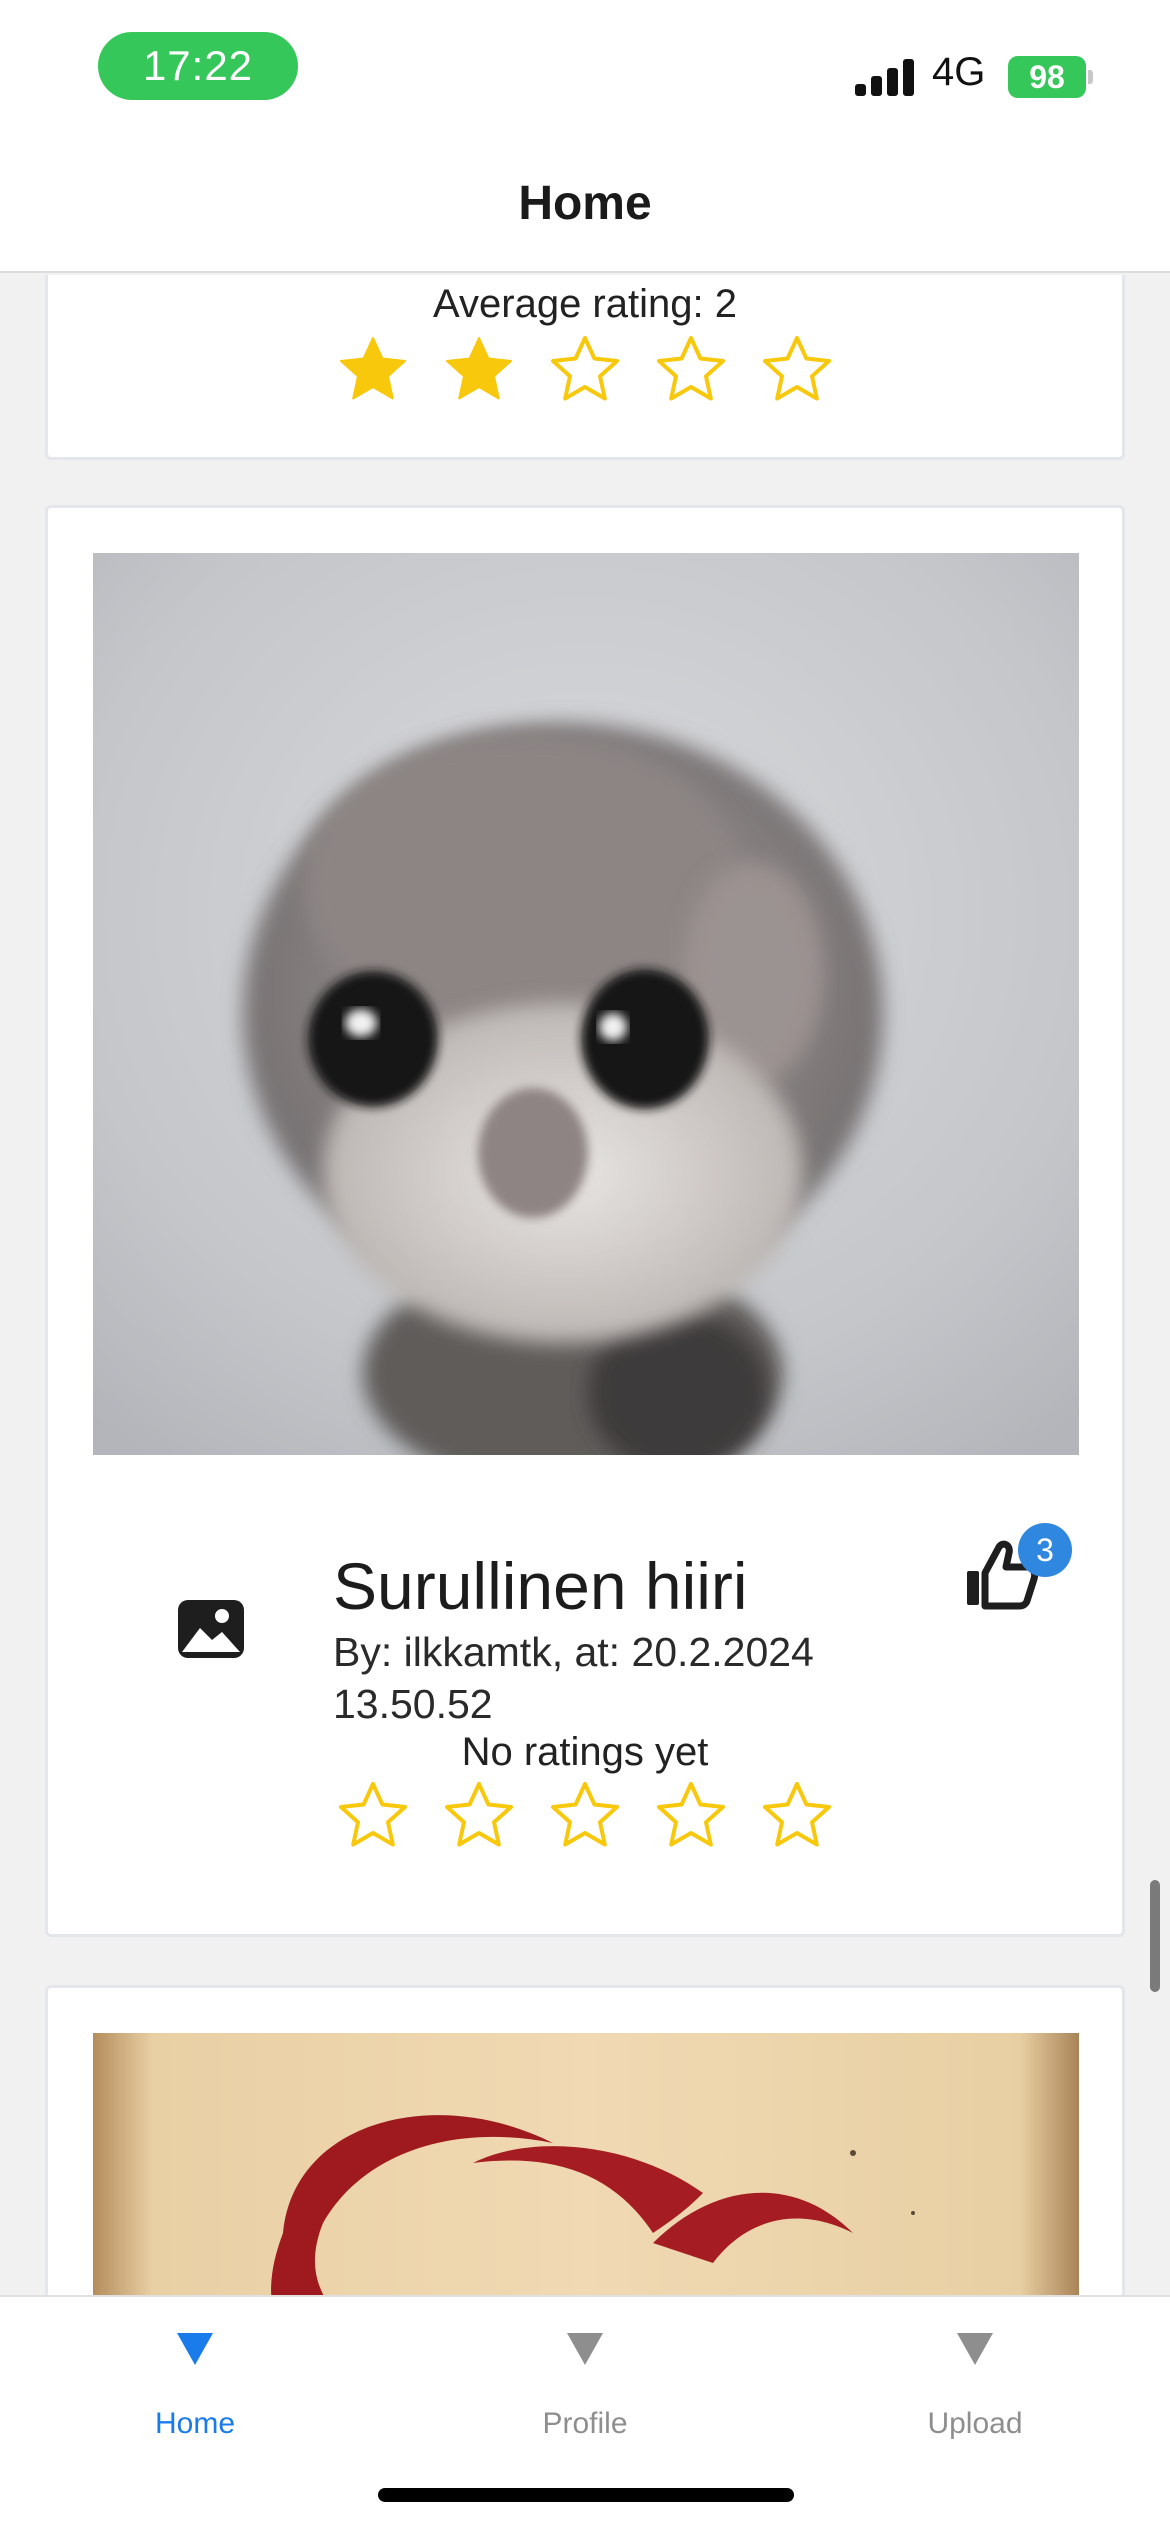  I want to click on tab-home-label: Home, so click(195, 2423).